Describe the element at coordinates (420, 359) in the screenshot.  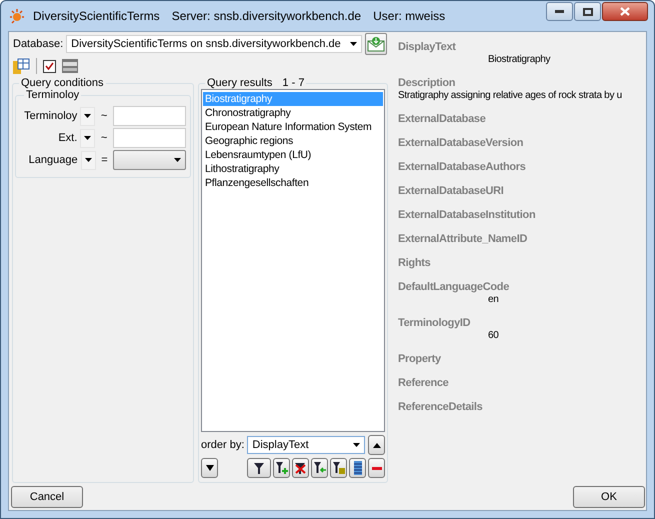
I see `field-label: Property` at that location.